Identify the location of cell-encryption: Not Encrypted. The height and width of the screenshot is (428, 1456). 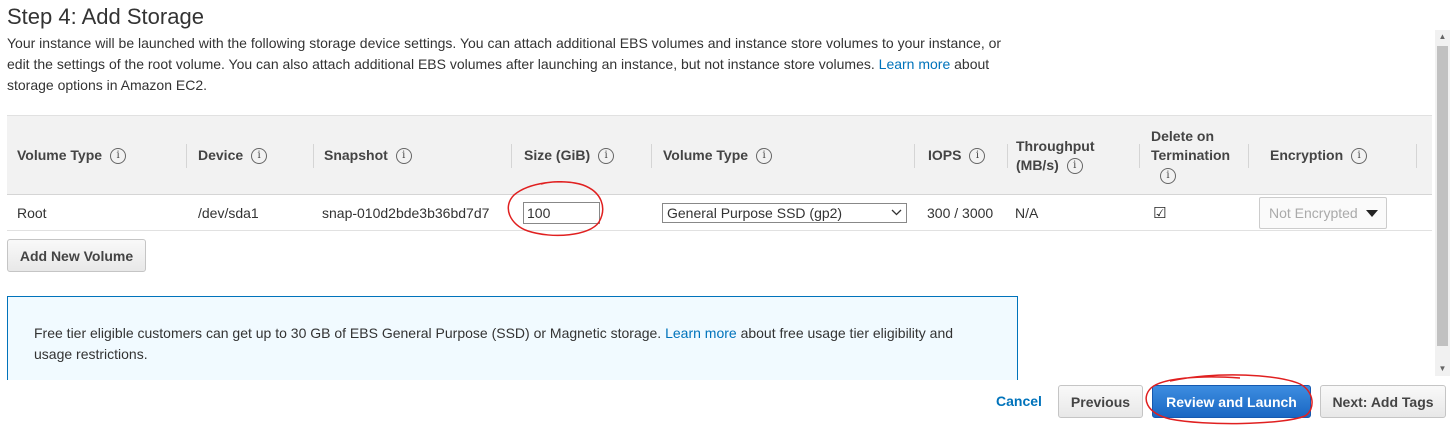
(1323, 213).